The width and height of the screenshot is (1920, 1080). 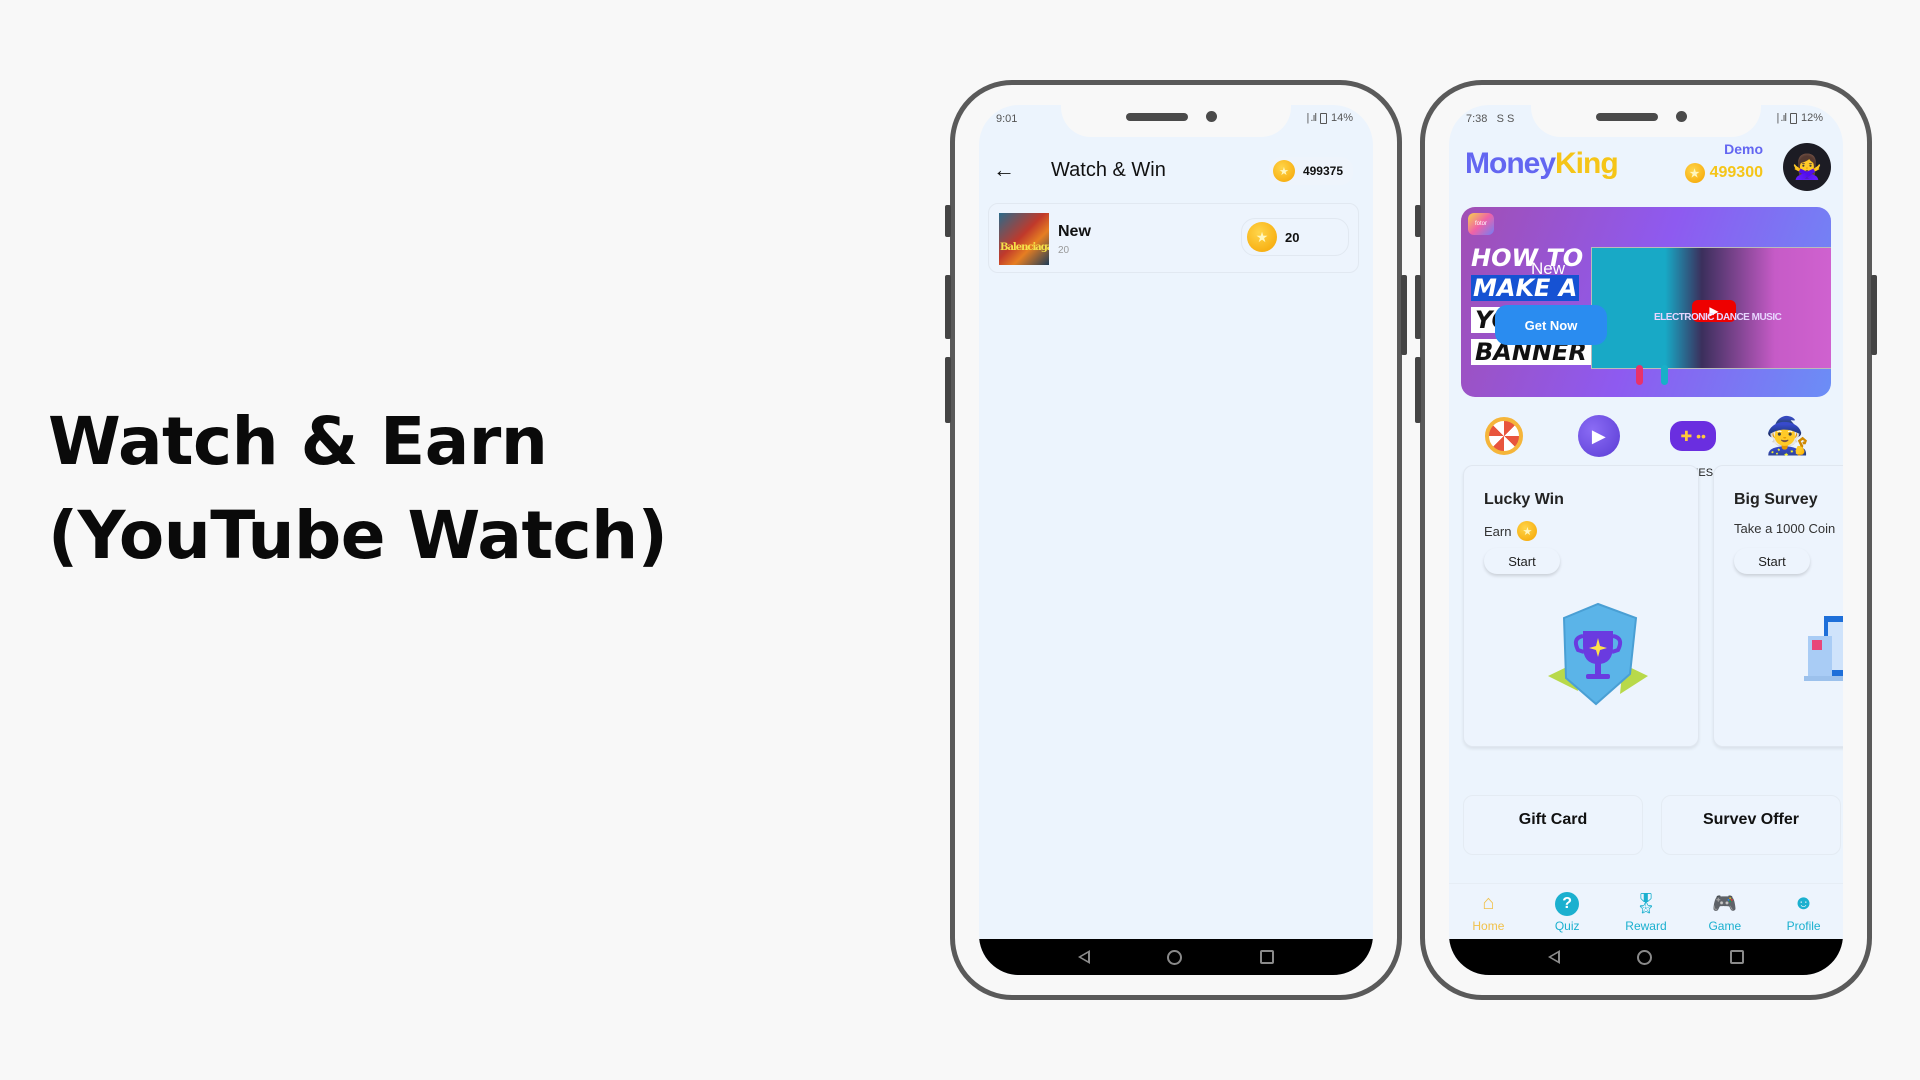 What do you see at coordinates (1488, 903) in the screenshot?
I see `home-icon: ⌂` at bounding box center [1488, 903].